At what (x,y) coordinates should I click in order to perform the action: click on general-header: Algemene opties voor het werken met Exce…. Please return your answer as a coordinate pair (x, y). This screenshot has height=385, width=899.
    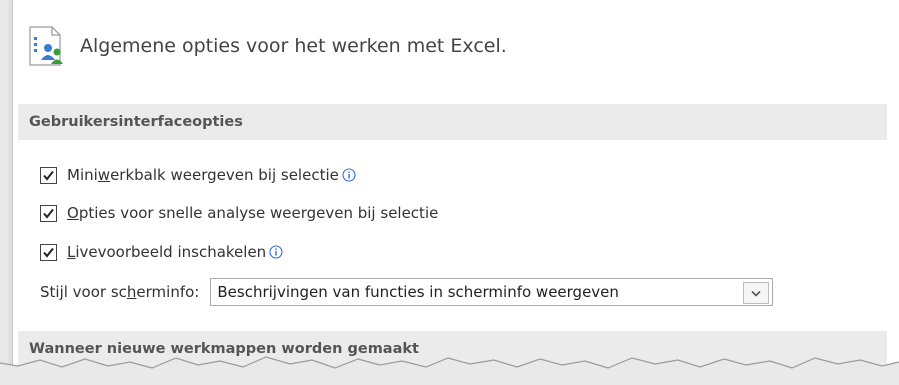
    Looking at the image, I should click on (265, 46).